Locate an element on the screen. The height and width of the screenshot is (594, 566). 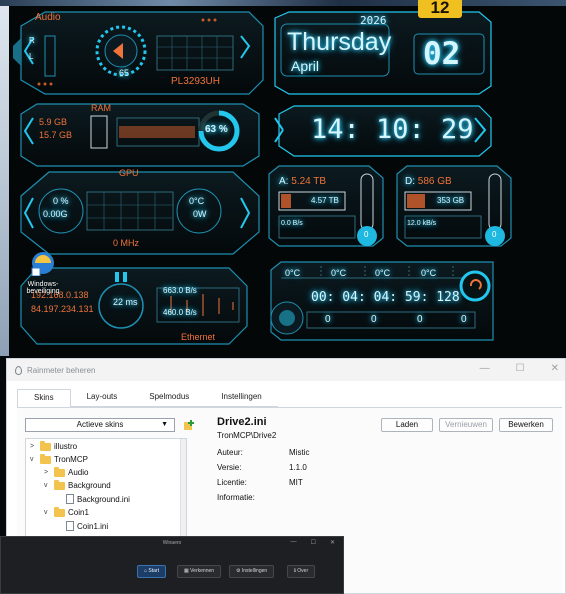
date-year: 2026 is located at coordinates (373, 20).